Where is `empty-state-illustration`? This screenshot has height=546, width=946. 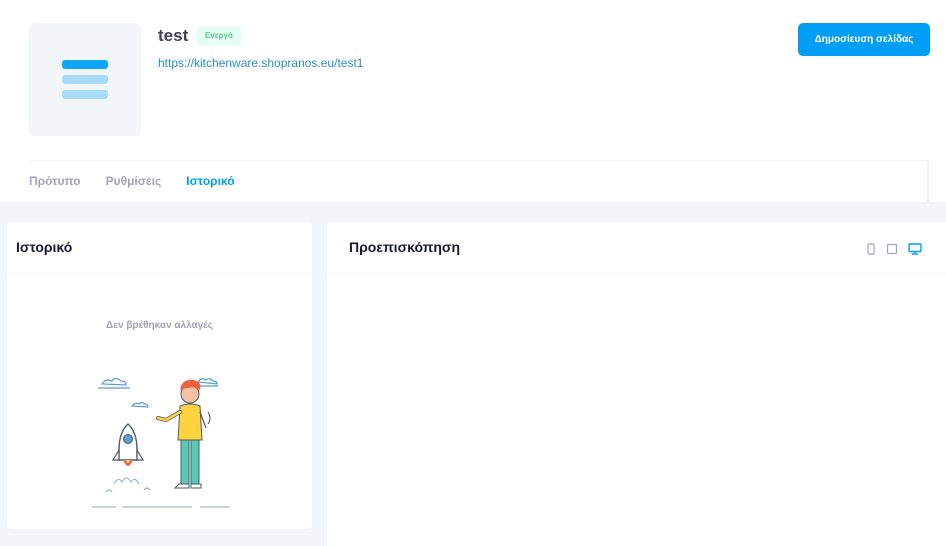 empty-state-illustration is located at coordinates (161, 442).